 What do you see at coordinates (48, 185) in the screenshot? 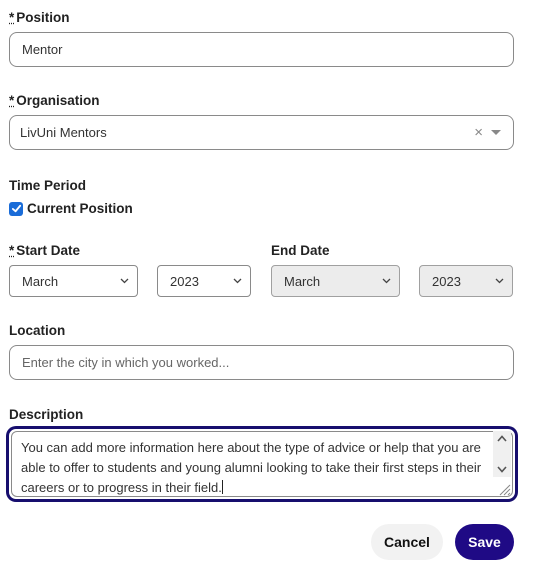
I see `time-period-label: Time Period` at bounding box center [48, 185].